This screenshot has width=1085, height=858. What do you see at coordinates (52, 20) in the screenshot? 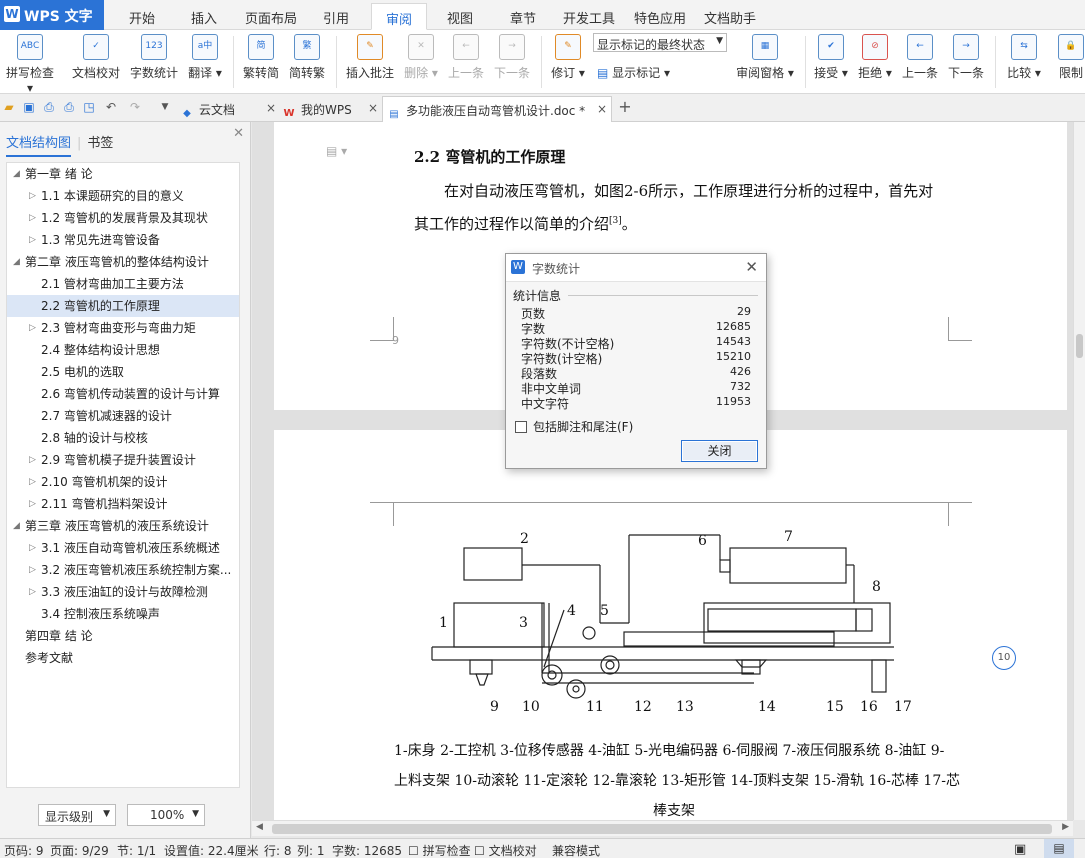
I see `app-menu-button: WWPS 文字▼` at bounding box center [52, 20].